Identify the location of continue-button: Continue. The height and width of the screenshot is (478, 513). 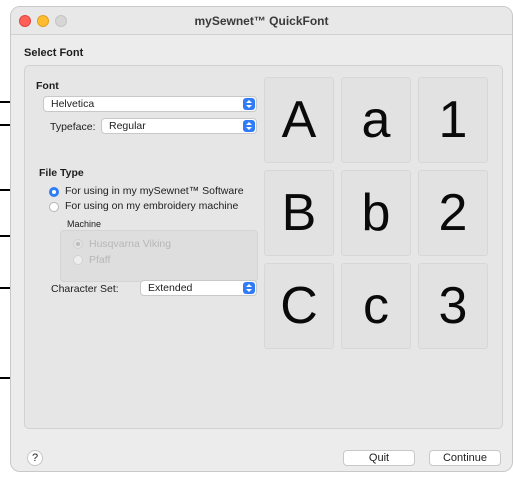
(465, 458).